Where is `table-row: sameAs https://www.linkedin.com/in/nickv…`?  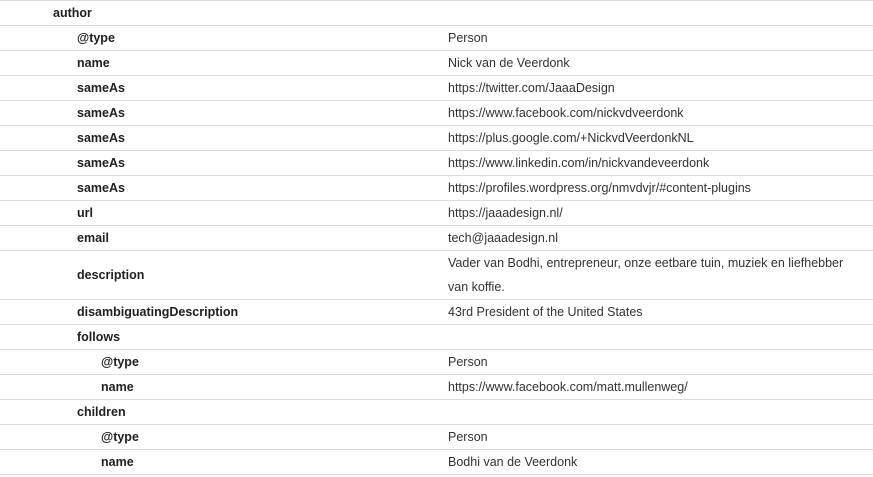
table-row: sameAs https://www.linkedin.com/in/nickv… is located at coordinates (436, 163).